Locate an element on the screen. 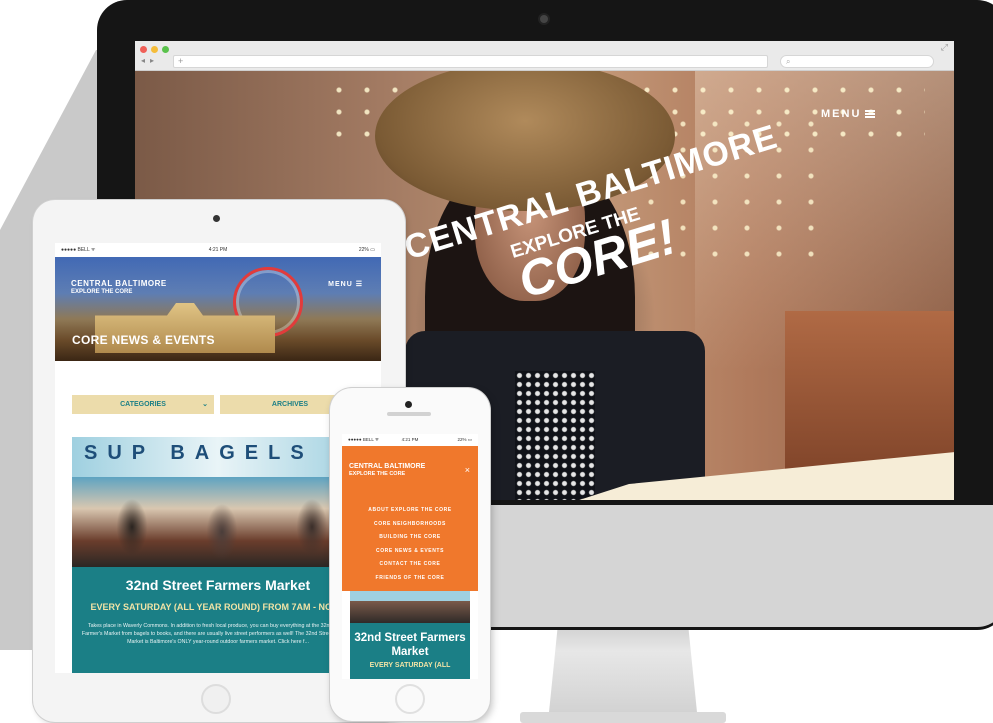 Image resolution: width=993 pixels, height=723 pixels. phone-logo: CENTRAL BALTIMORE EXPLORE THE CORE is located at coordinates (387, 470).